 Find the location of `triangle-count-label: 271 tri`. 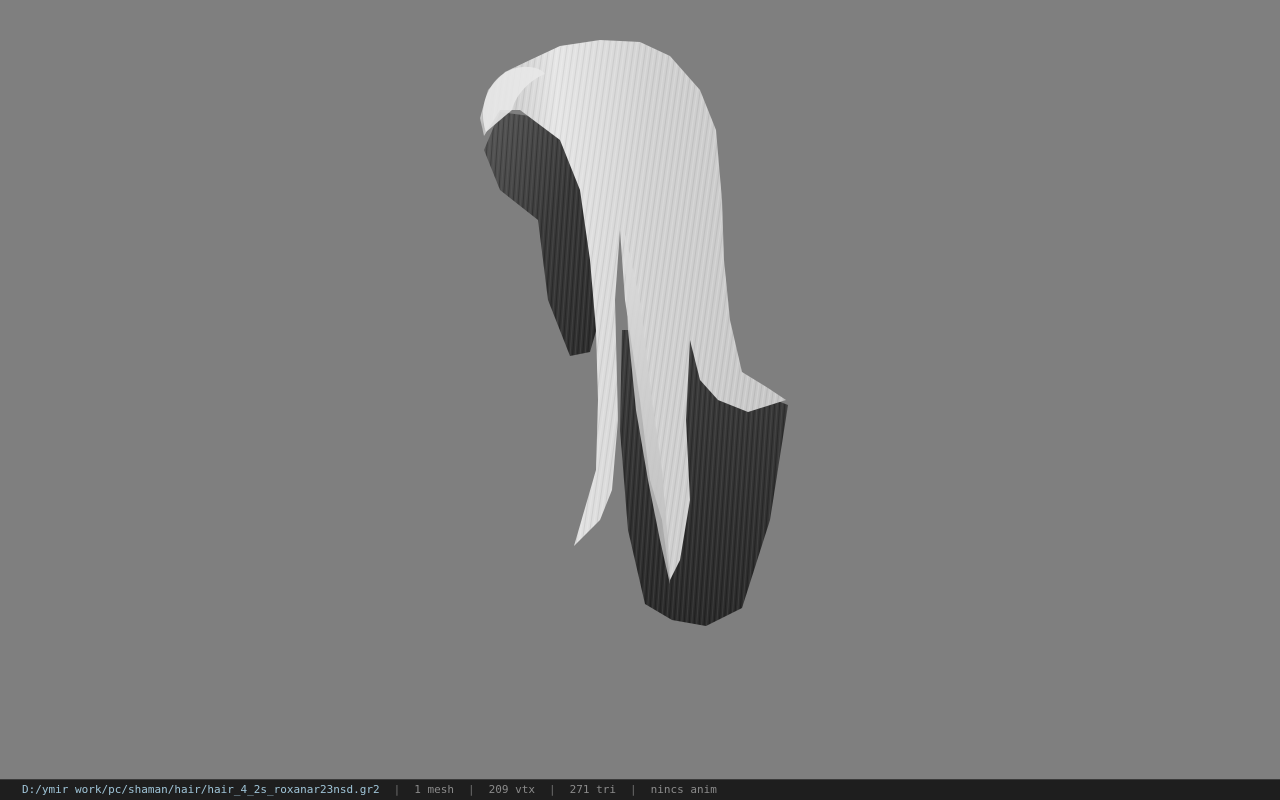

triangle-count-label: 271 tri is located at coordinates (592, 789).